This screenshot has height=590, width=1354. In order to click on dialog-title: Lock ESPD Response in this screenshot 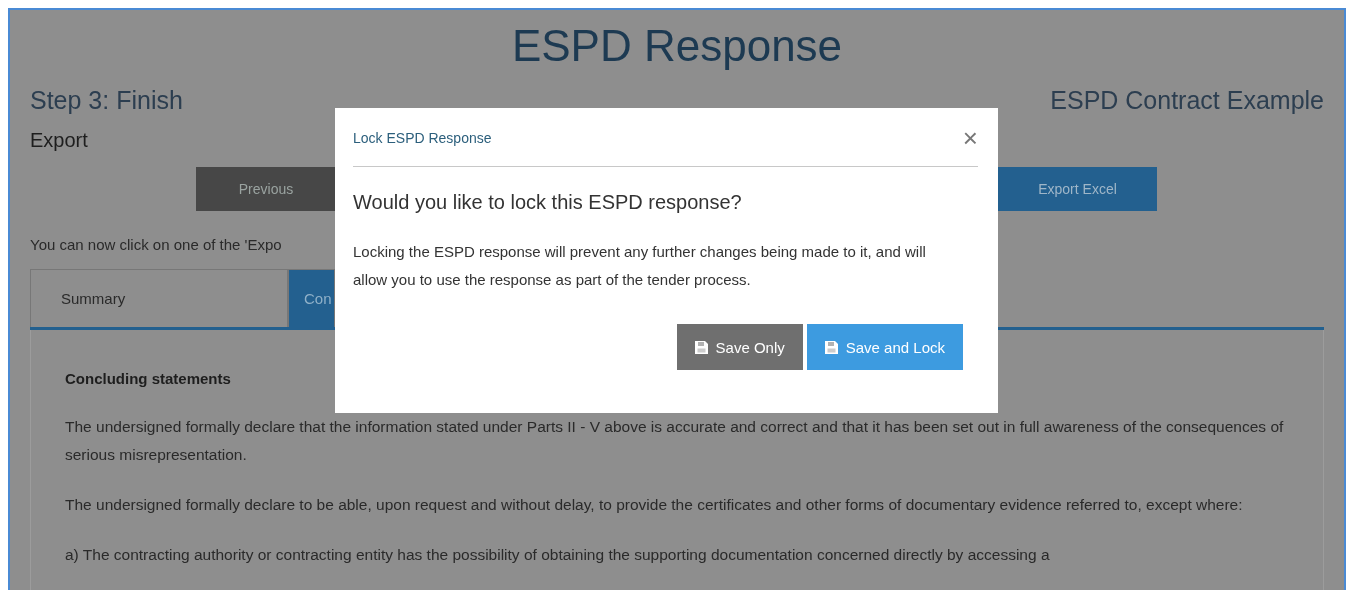, I will do `click(422, 138)`.